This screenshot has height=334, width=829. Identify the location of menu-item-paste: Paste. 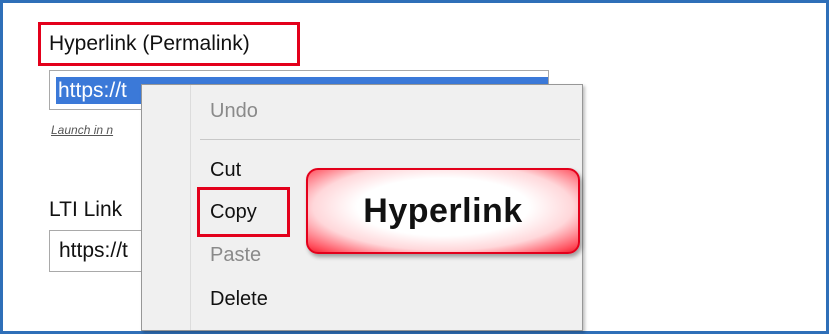
(235, 255).